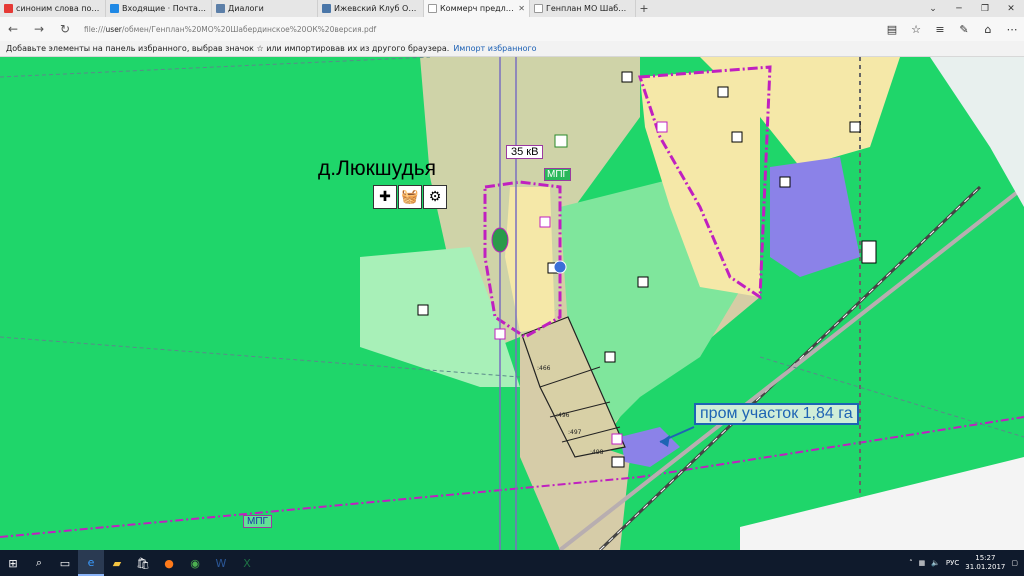  Describe the element at coordinates (13, 563) in the screenshot. I see `start-icon: ⊞` at that location.